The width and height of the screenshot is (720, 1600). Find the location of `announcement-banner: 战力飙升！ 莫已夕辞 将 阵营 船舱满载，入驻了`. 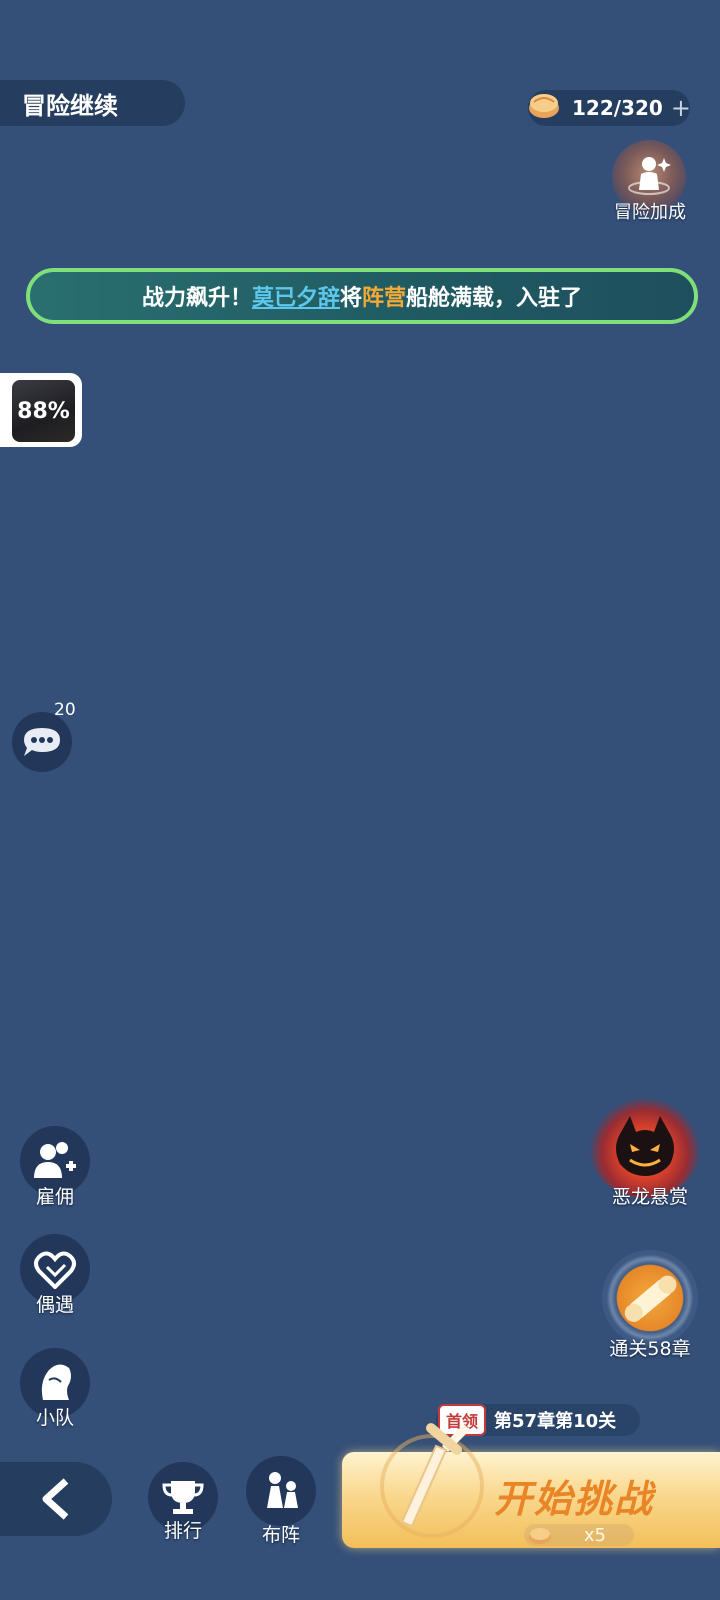

announcement-banner: 战力飙升！ 莫已夕辞 将 阵营 船舱满载，入驻了 is located at coordinates (362, 296).